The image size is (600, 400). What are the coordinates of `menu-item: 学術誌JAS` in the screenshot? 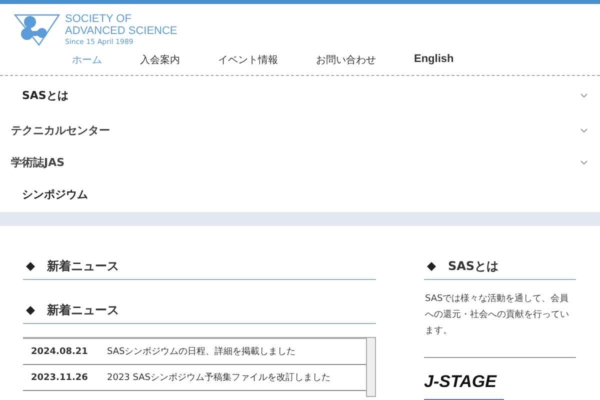 It's located at (38, 162).